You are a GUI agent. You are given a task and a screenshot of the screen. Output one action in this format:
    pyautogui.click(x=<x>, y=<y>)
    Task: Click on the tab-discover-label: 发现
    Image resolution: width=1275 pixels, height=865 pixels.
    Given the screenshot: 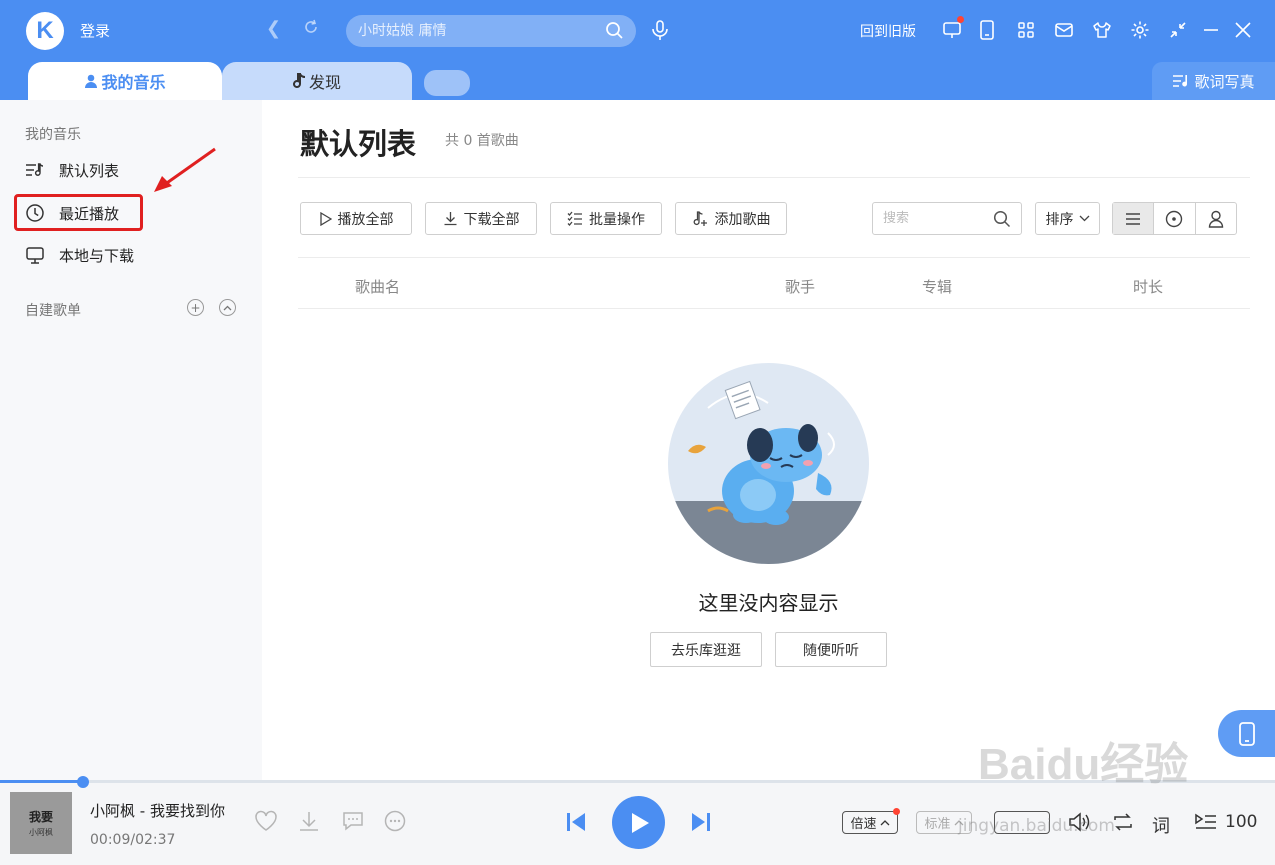 What is the action you would take?
    pyautogui.click(x=324, y=82)
    